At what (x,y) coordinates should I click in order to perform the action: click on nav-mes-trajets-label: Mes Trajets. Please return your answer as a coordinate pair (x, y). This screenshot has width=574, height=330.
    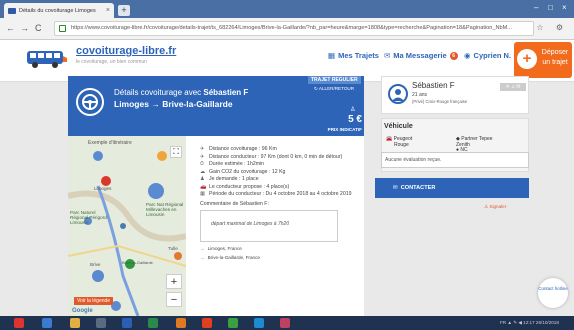
    Looking at the image, I should click on (358, 55).